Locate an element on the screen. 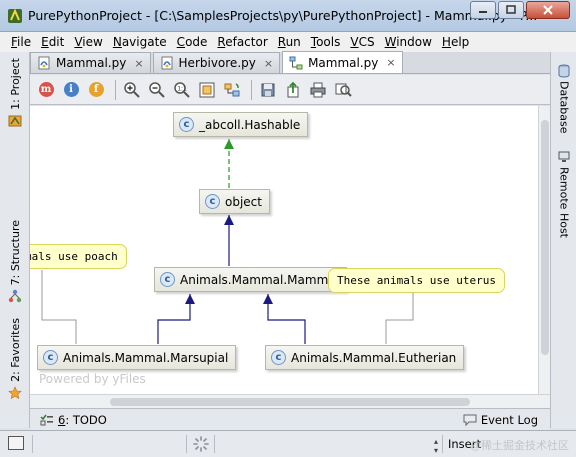 The height and width of the screenshot is (457, 576). editor-tab-label: Herbivore.py is located at coordinates (217, 63).